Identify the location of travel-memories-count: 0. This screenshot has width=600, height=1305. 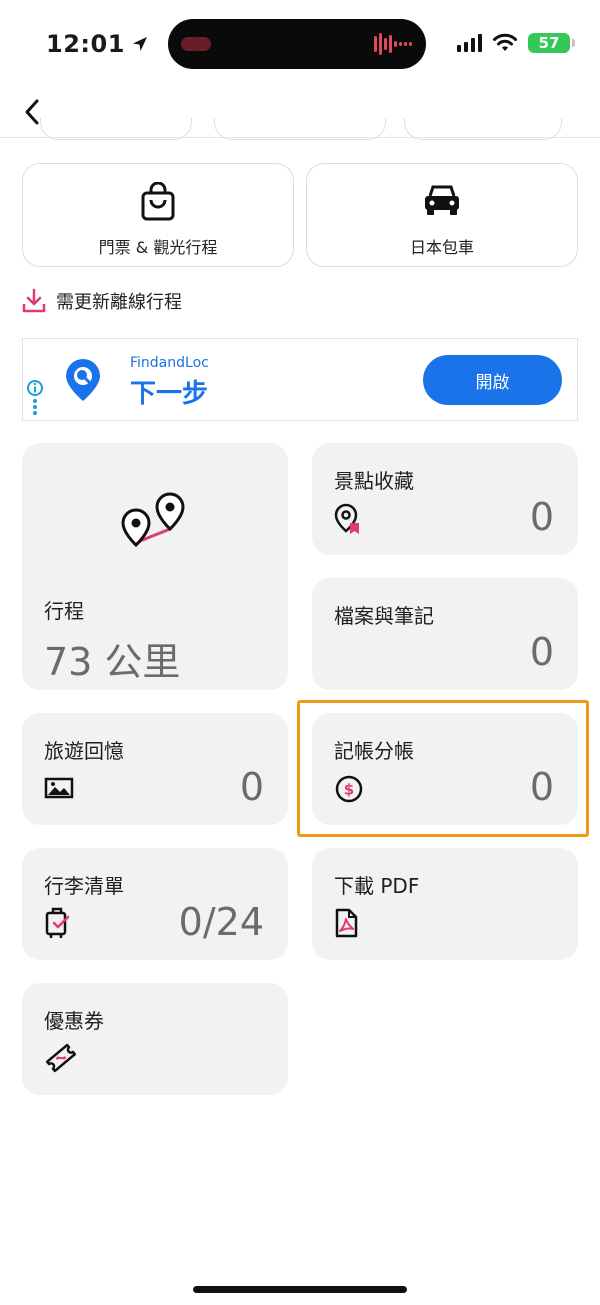
(251, 787).